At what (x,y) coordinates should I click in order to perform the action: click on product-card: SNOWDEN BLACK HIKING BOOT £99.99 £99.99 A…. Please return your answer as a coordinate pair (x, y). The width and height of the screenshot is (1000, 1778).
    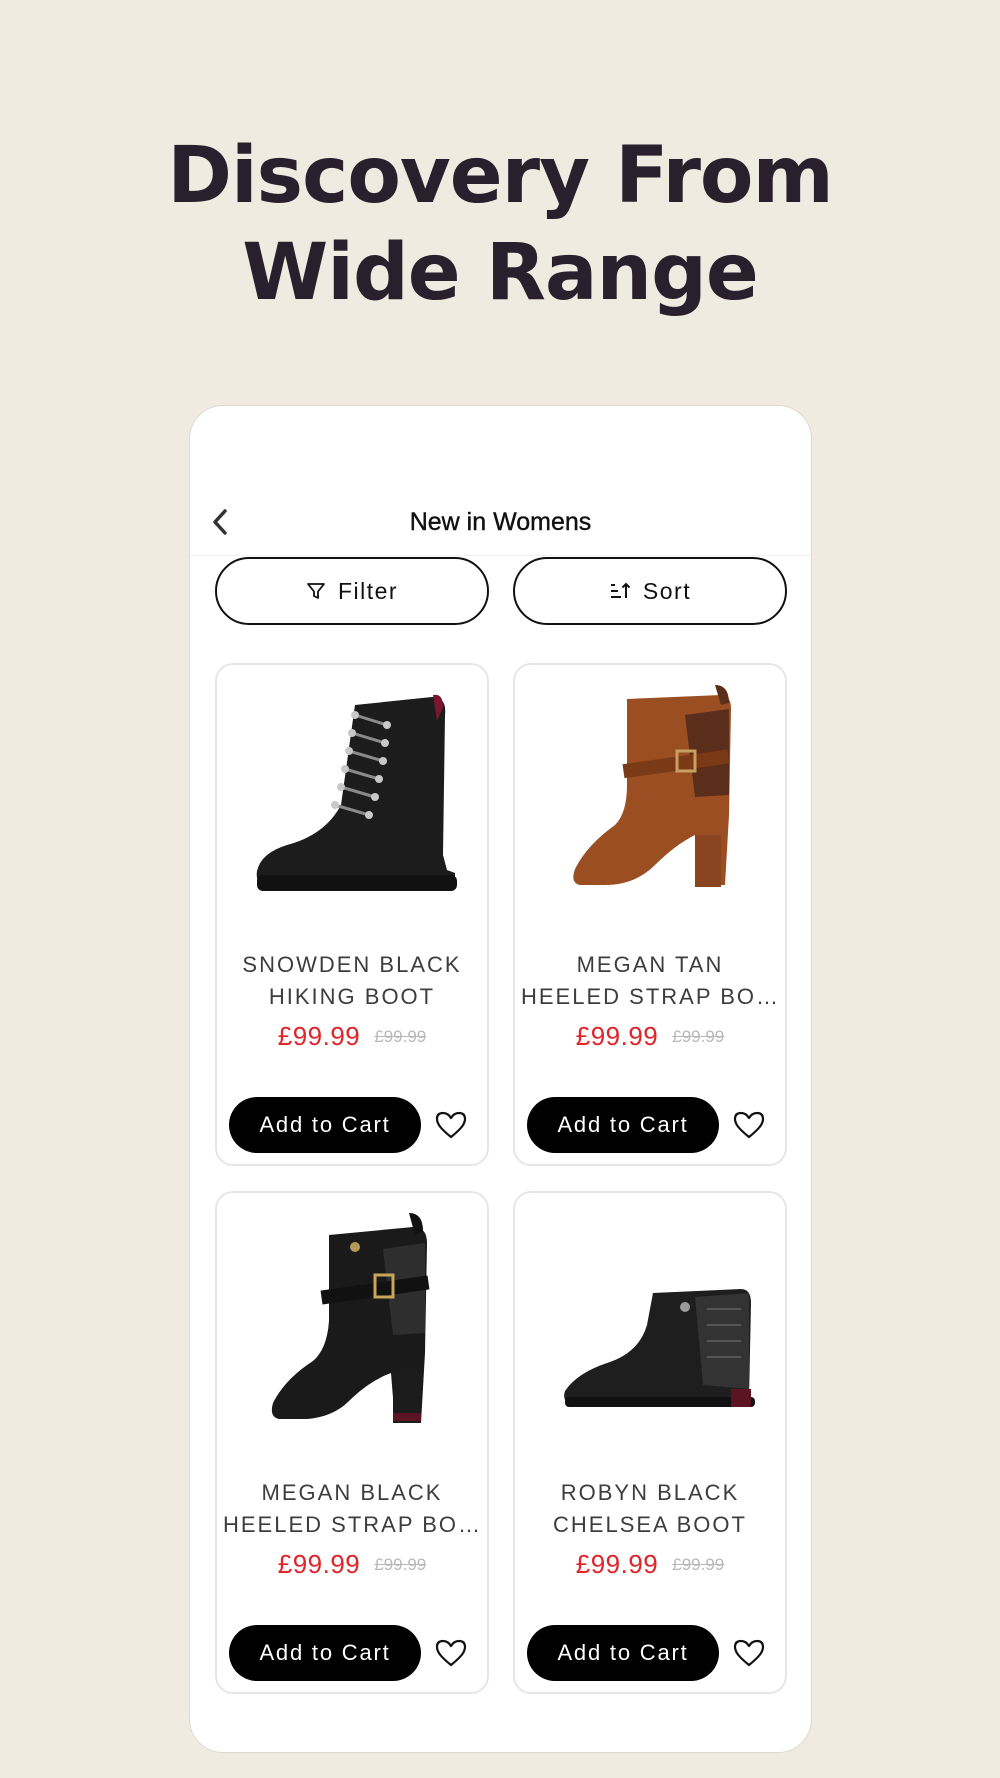
    Looking at the image, I should click on (352, 914).